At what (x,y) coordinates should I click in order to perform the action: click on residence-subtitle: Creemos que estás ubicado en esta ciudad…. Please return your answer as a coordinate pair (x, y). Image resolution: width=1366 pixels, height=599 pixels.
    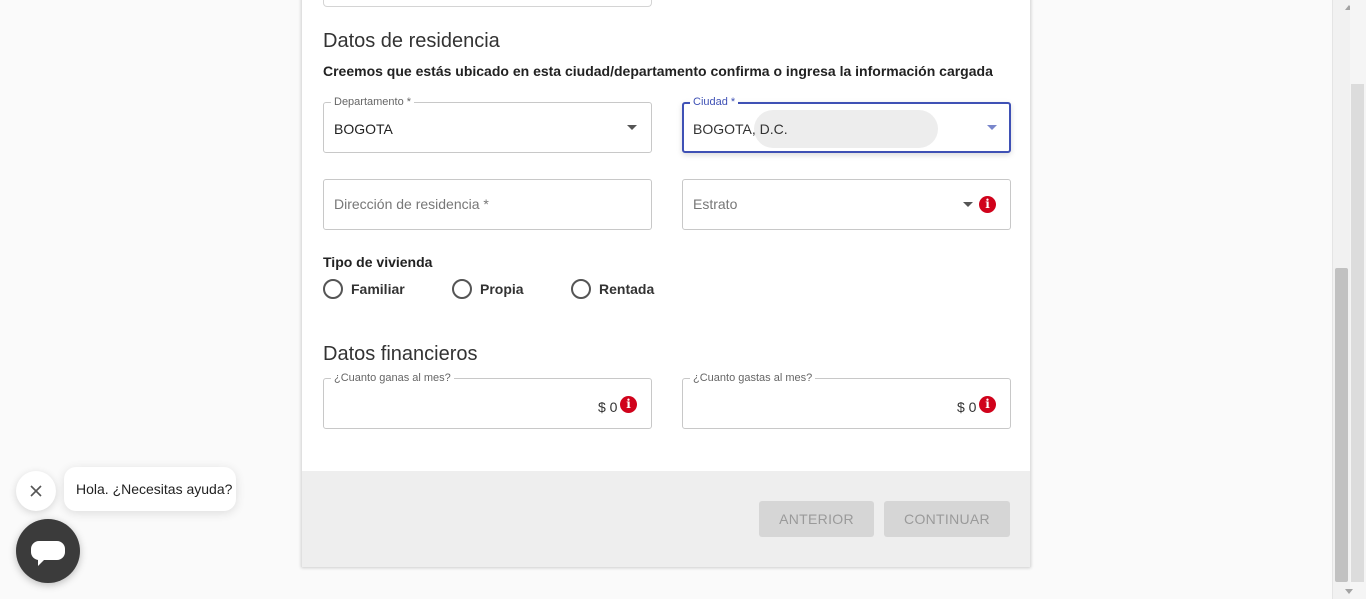
    Looking at the image, I should click on (658, 71).